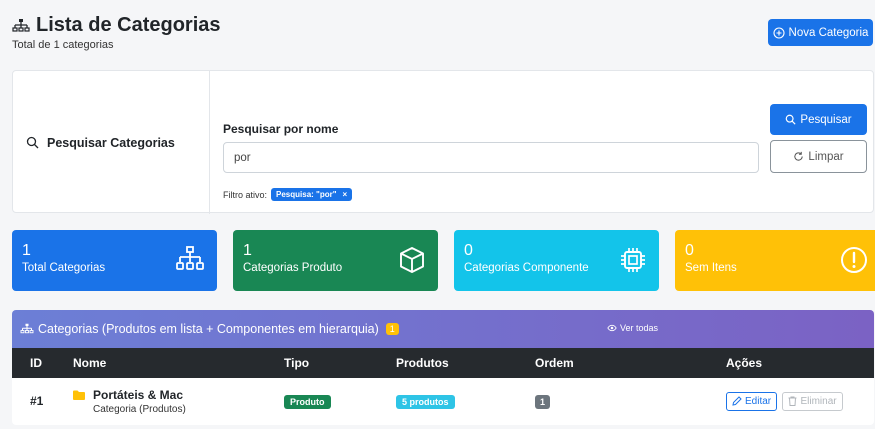 The image size is (875, 429). What do you see at coordinates (818, 401) in the screenshot?
I see `delete-button-label: Eliminar` at bounding box center [818, 401].